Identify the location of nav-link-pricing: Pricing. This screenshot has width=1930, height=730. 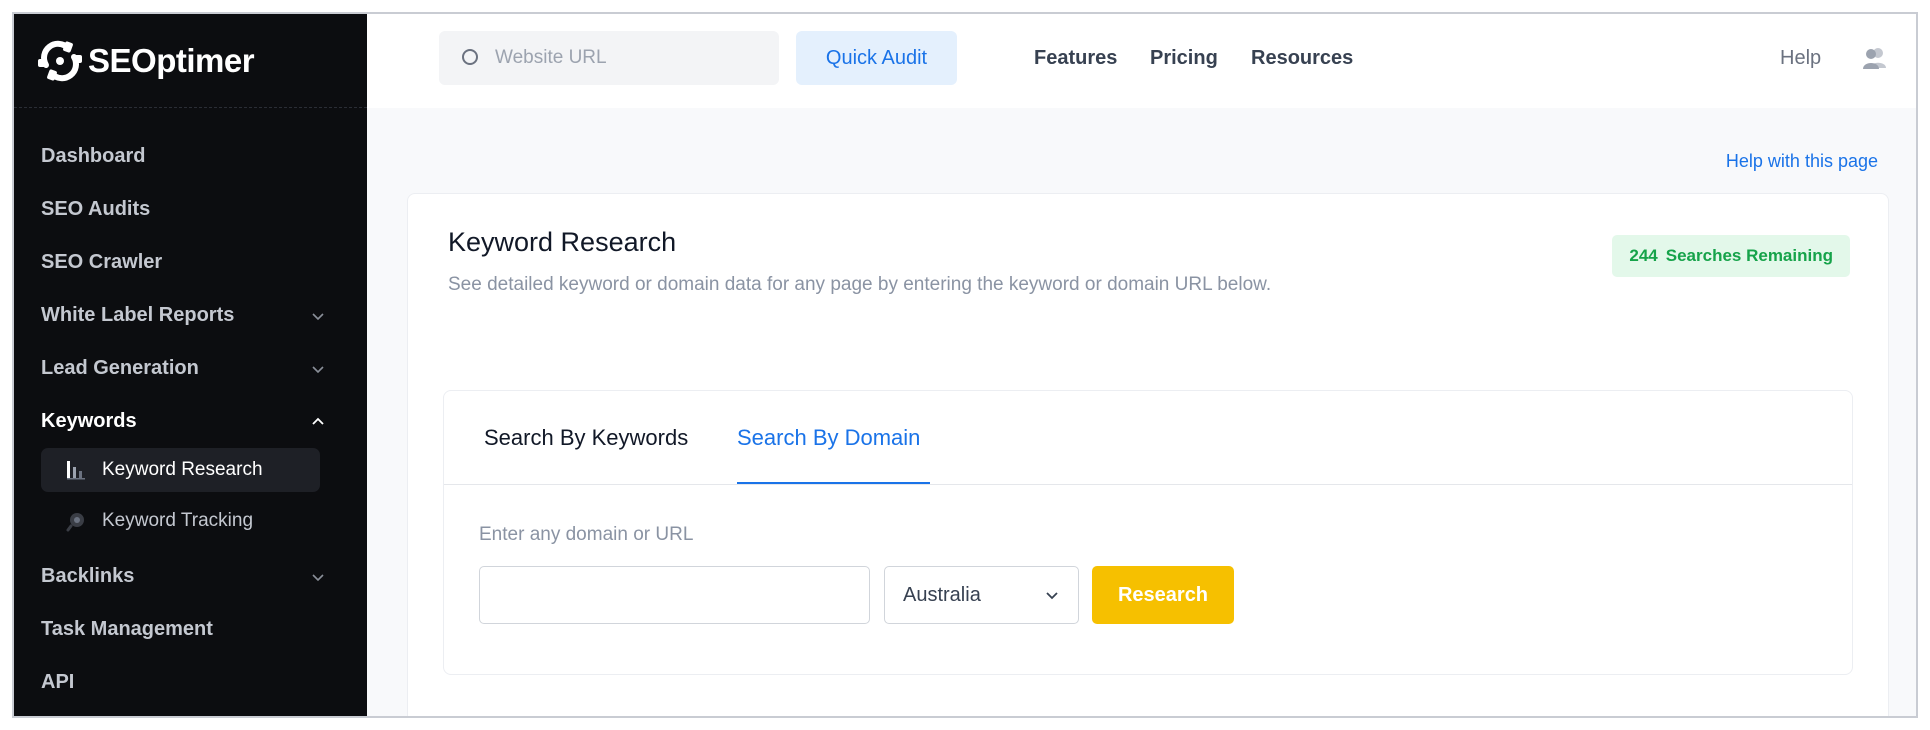
(1184, 58).